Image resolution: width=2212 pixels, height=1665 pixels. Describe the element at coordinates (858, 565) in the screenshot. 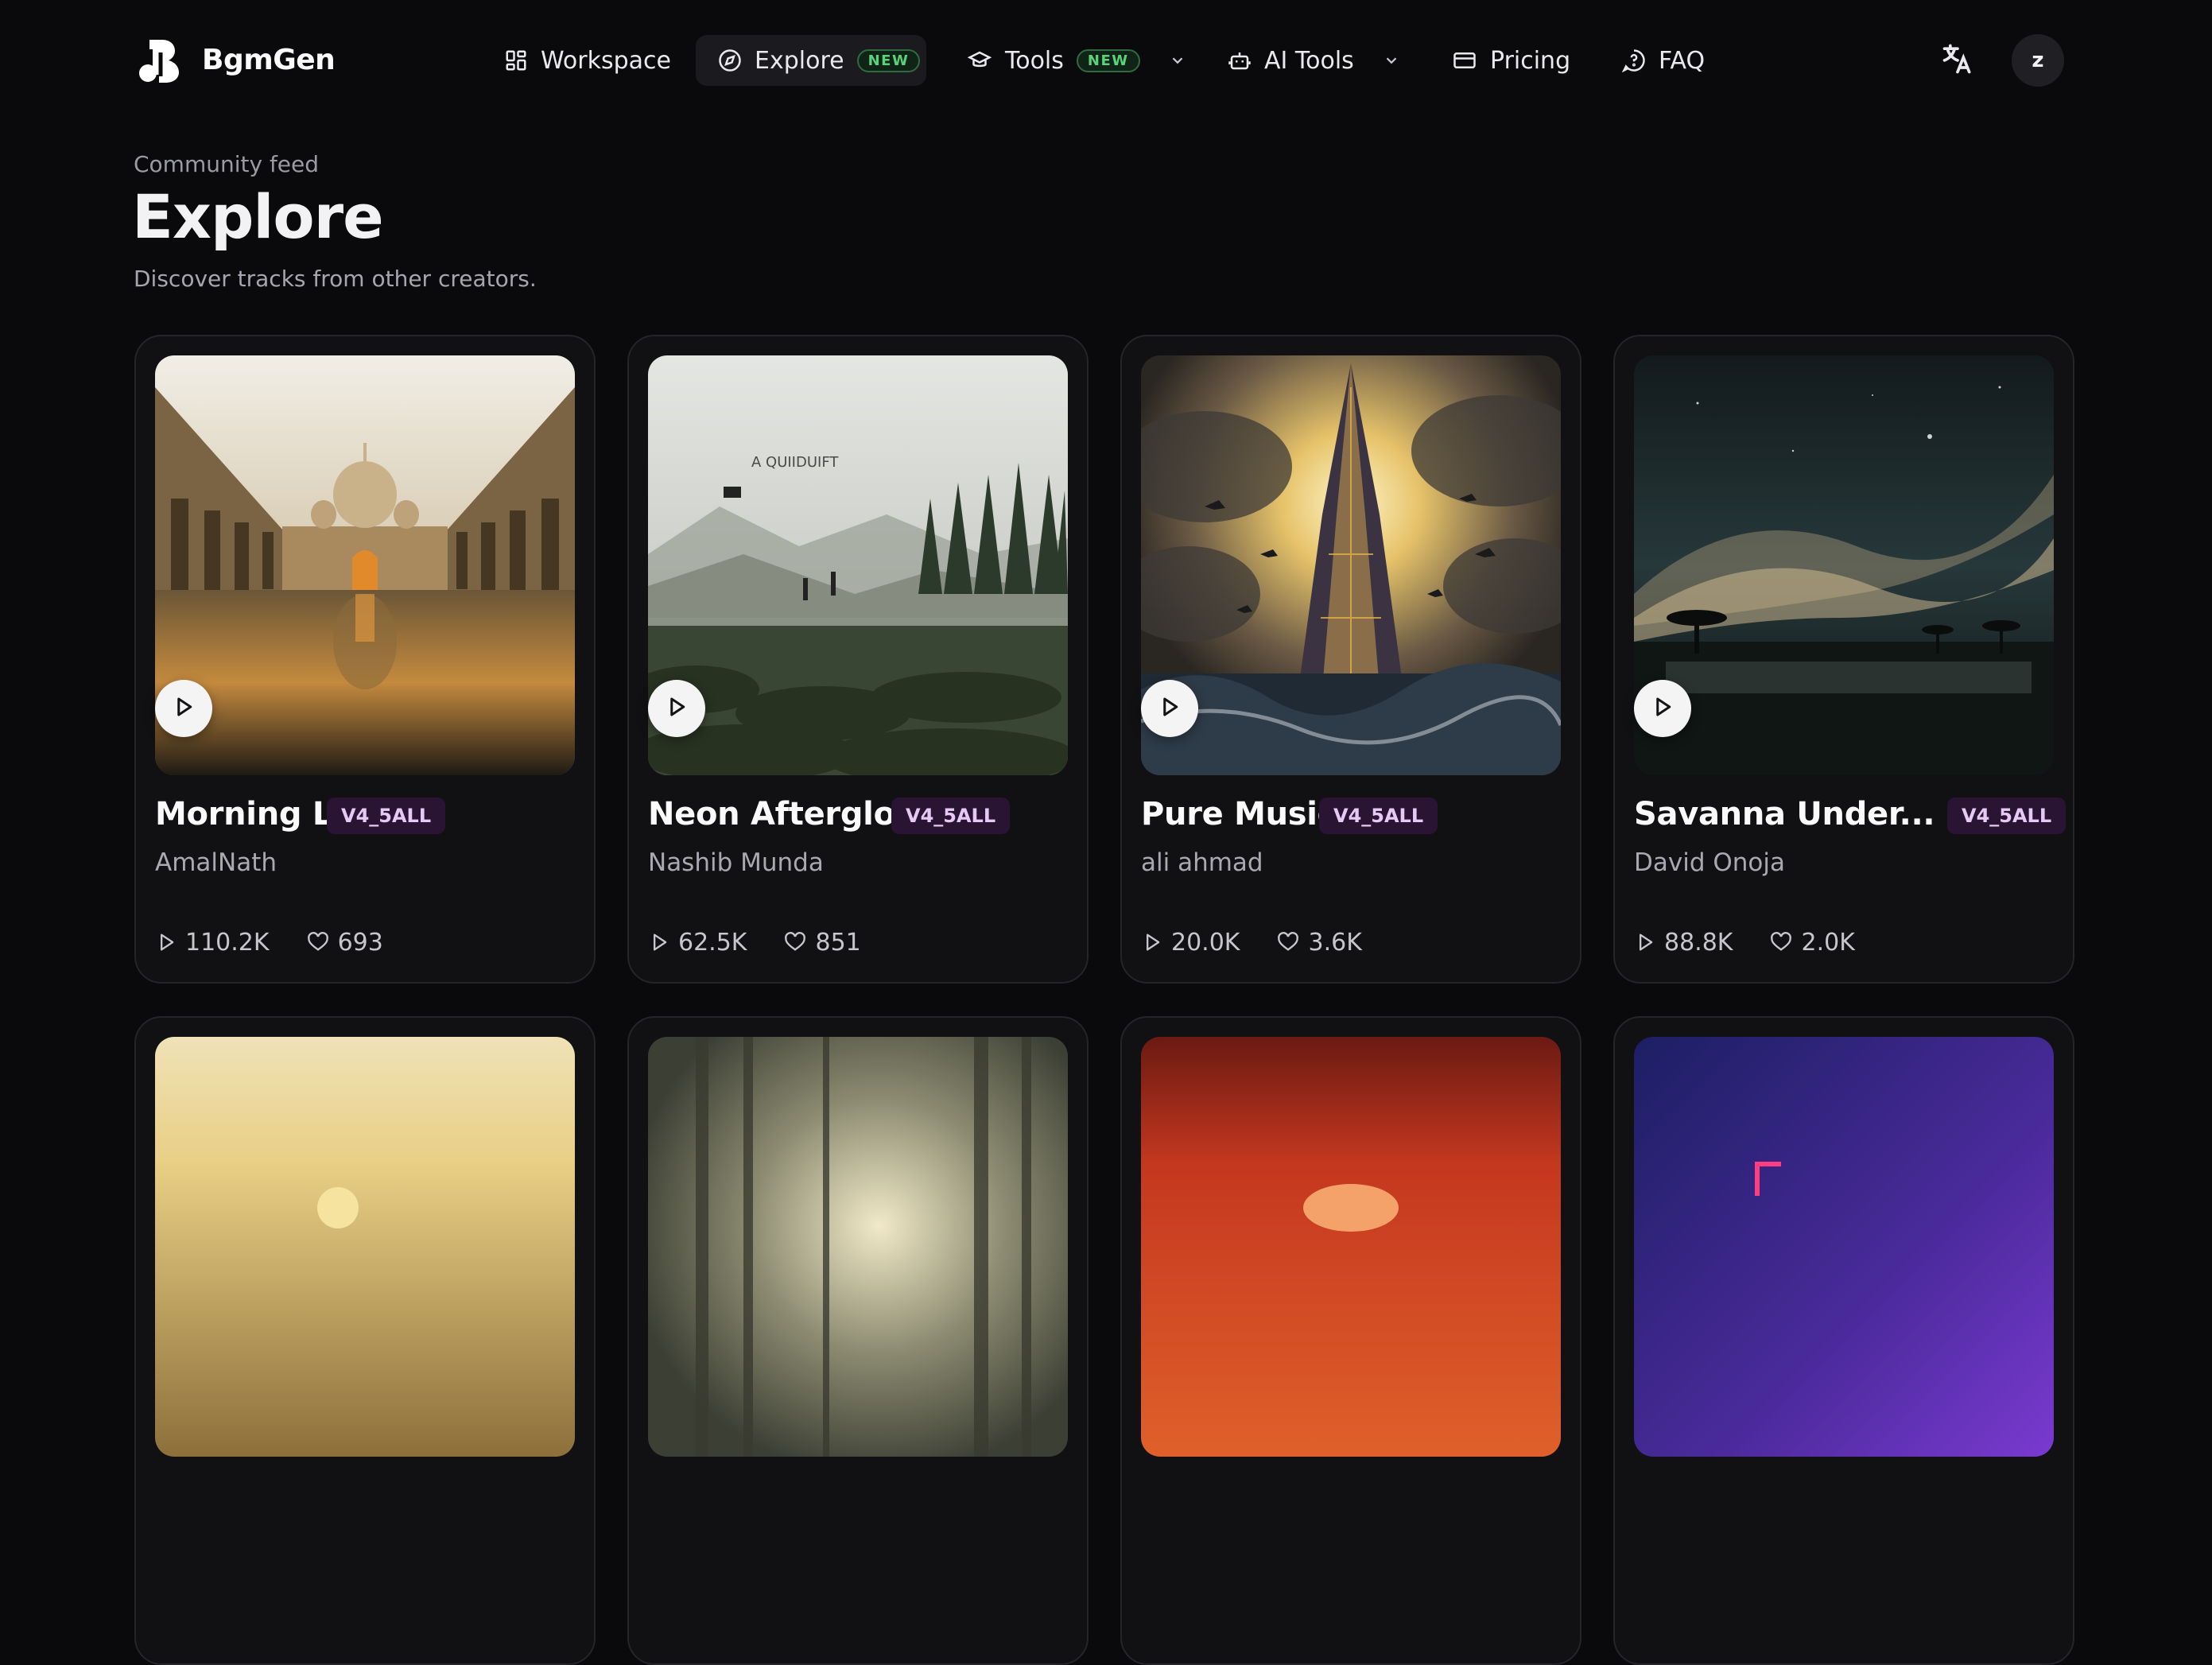

I see `track-cover-image: A QUIIDUIFT` at that location.